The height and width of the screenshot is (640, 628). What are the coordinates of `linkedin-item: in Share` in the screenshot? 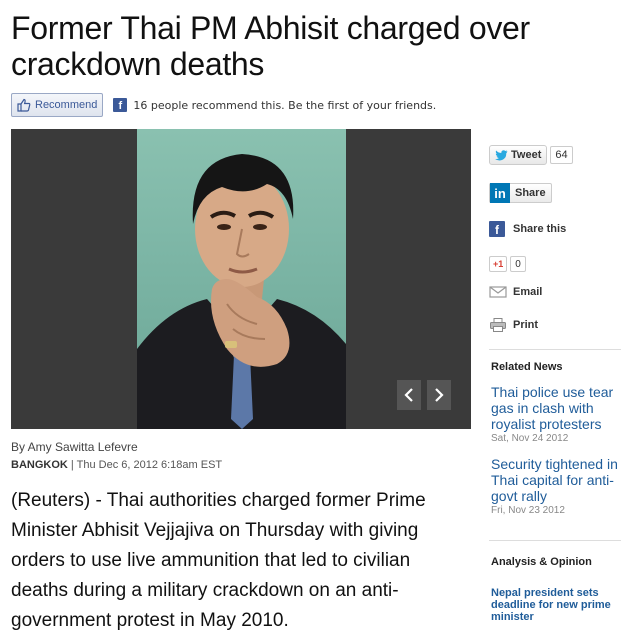 It's located at (520, 193).